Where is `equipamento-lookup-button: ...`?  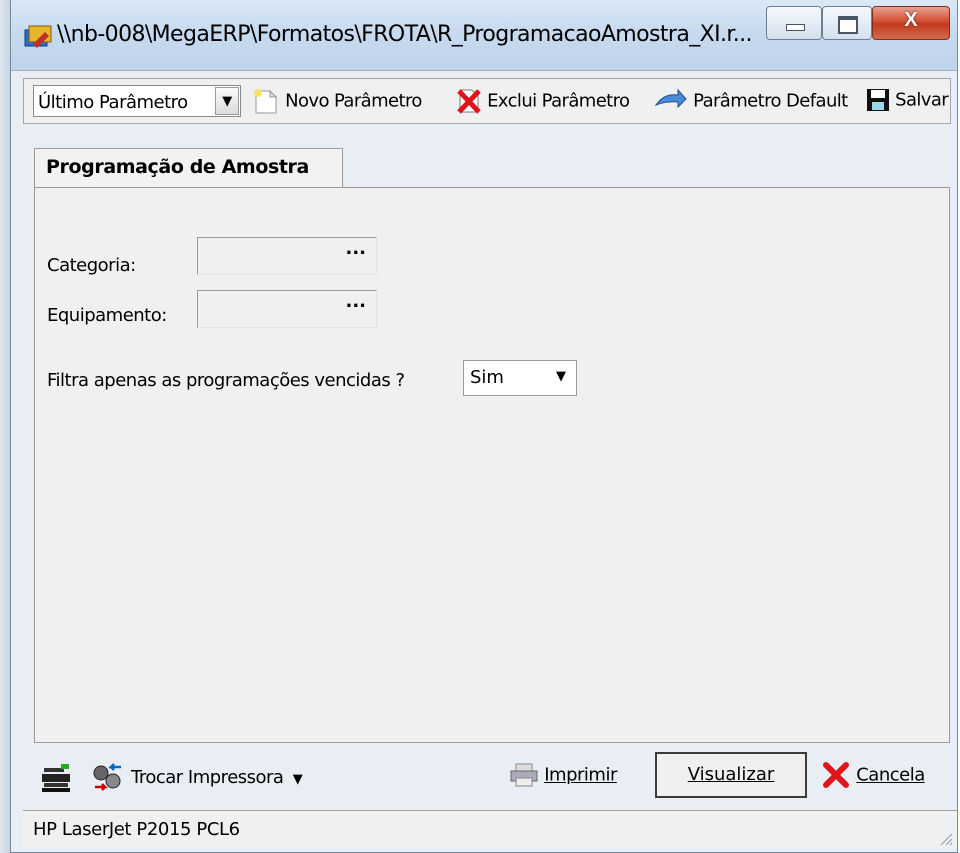
equipamento-lookup-button: ... is located at coordinates (355, 301).